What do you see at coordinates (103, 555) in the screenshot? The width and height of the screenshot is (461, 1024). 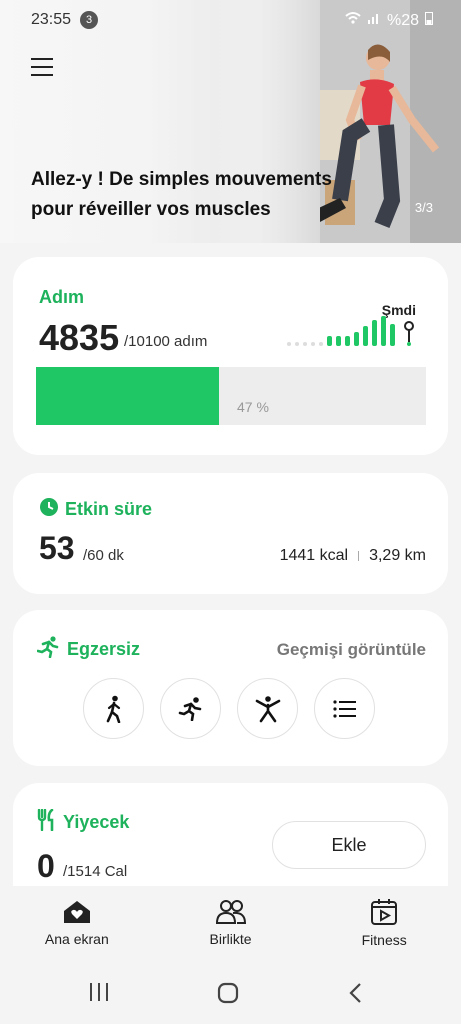 I see `active-time-goal: /60 dk` at bounding box center [103, 555].